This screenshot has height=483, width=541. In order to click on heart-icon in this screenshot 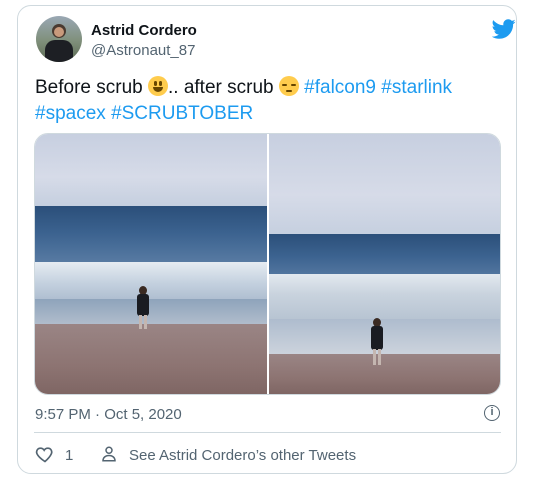, I will do `click(45, 454)`.